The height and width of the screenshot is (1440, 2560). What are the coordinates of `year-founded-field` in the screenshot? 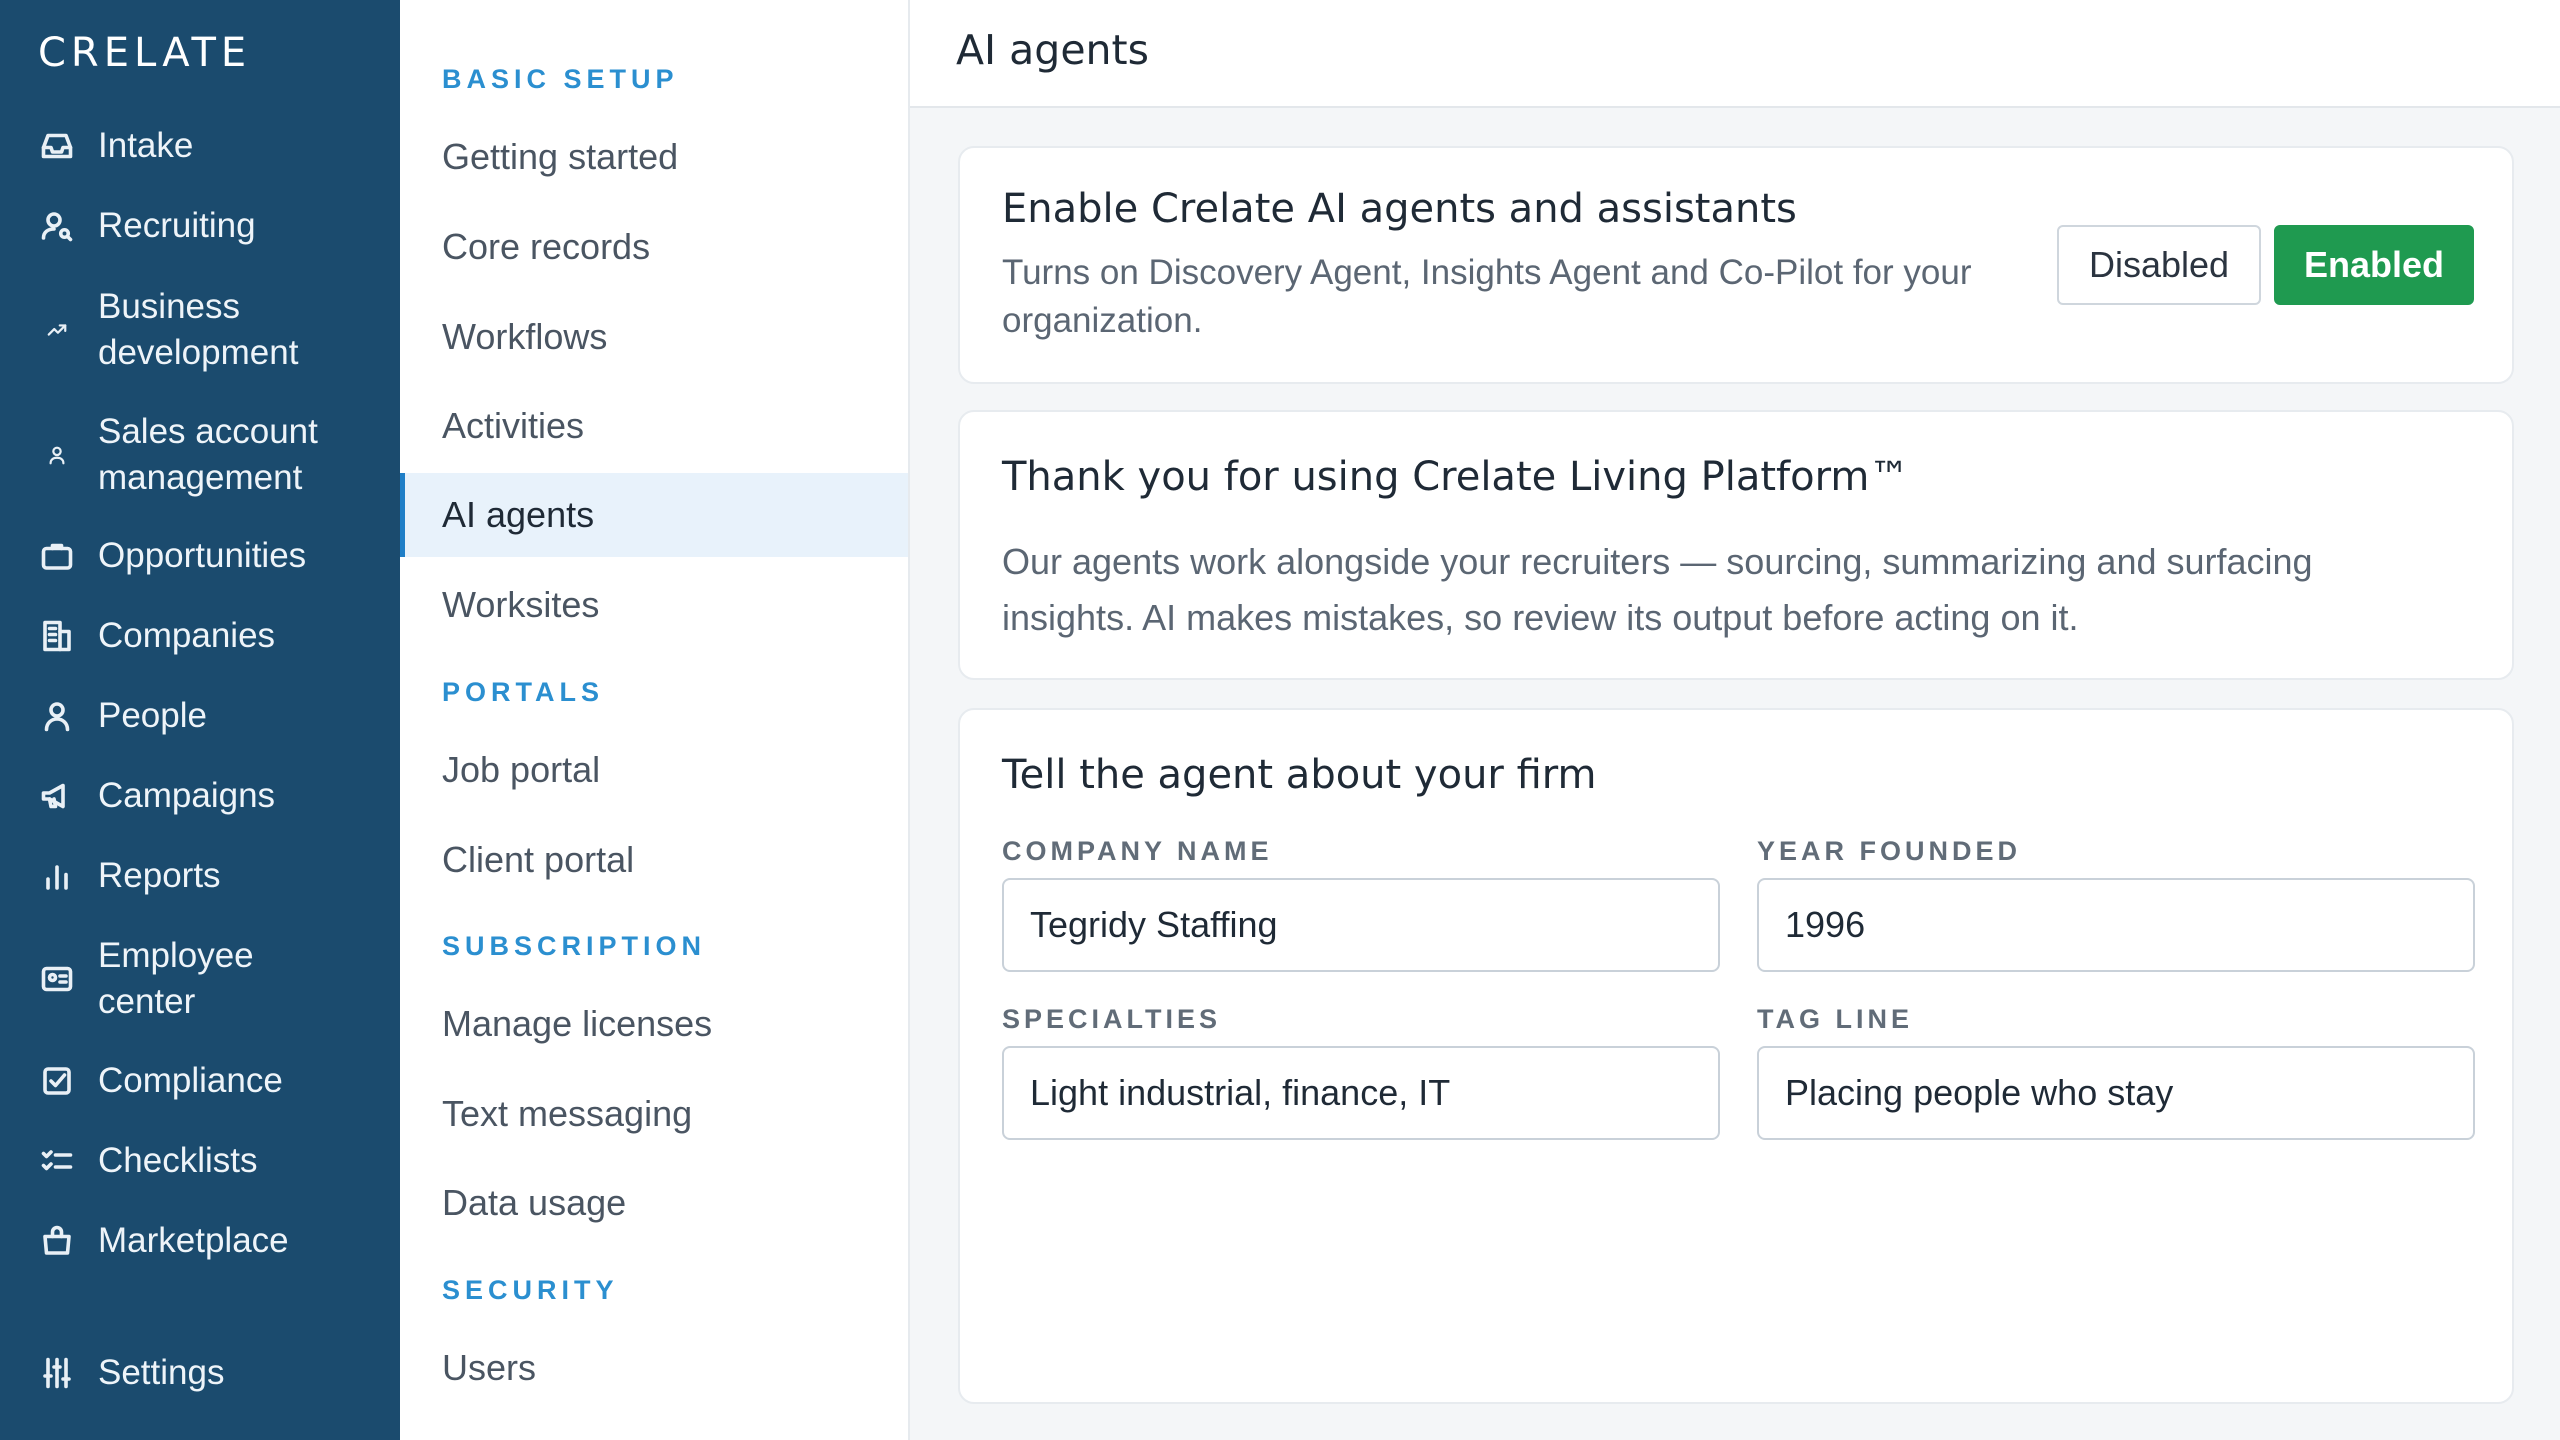 It's located at (2116, 925).